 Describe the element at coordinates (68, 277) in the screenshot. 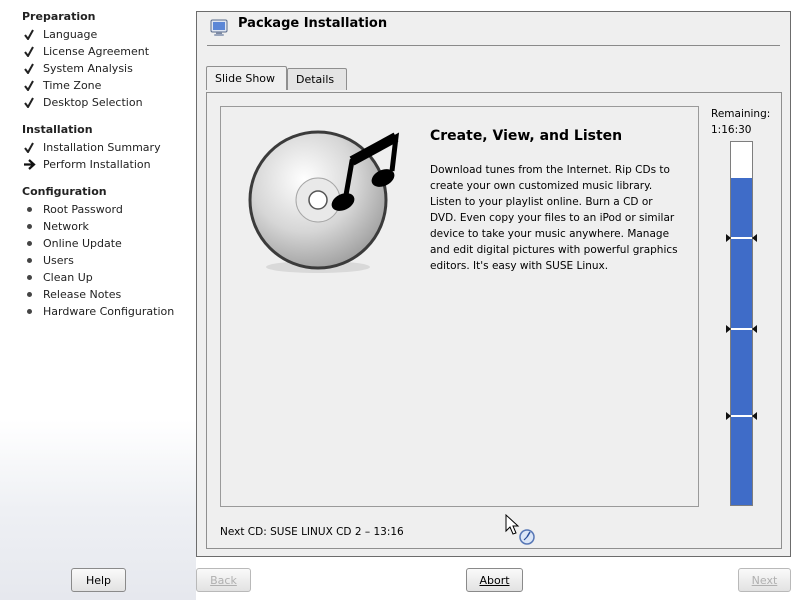

I see `step-label: Clean Up` at that location.